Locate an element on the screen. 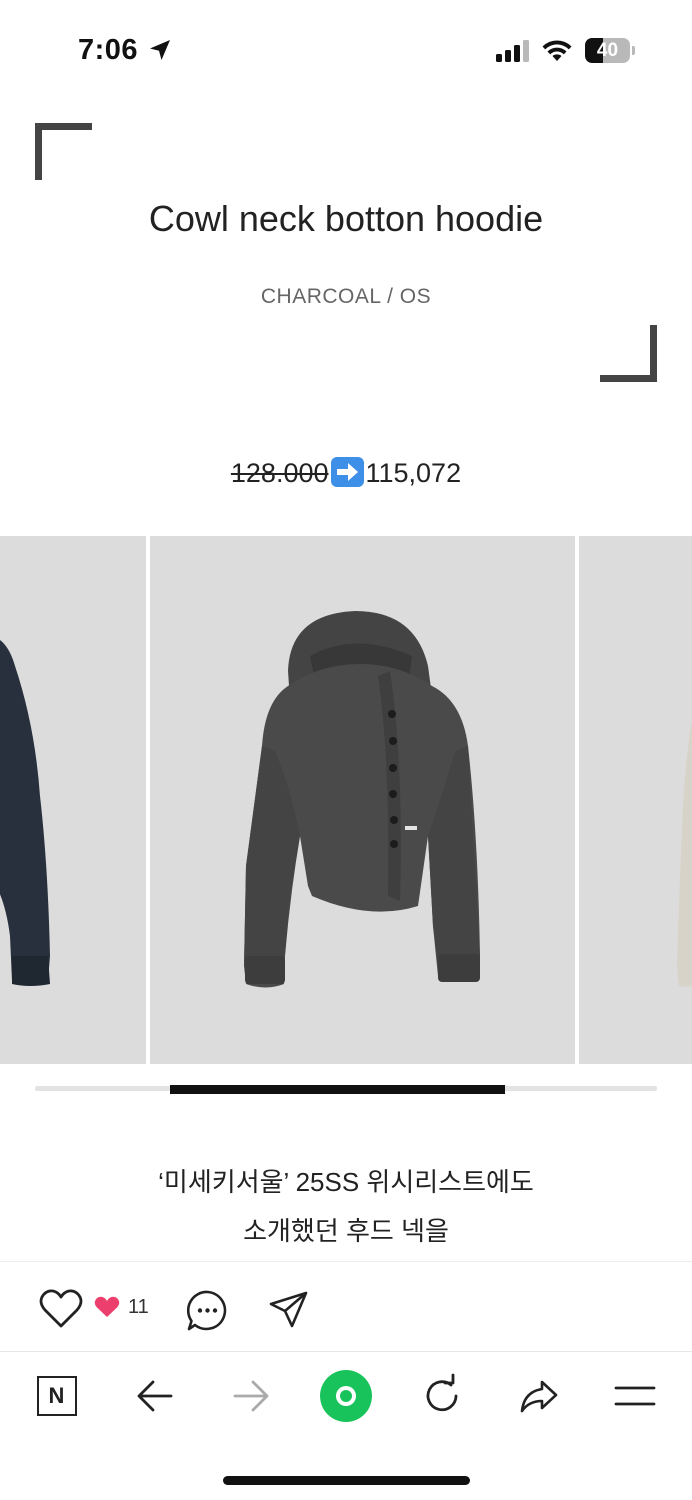 The image size is (692, 1500). paper-plane-icon is located at coordinates (289, 1310).